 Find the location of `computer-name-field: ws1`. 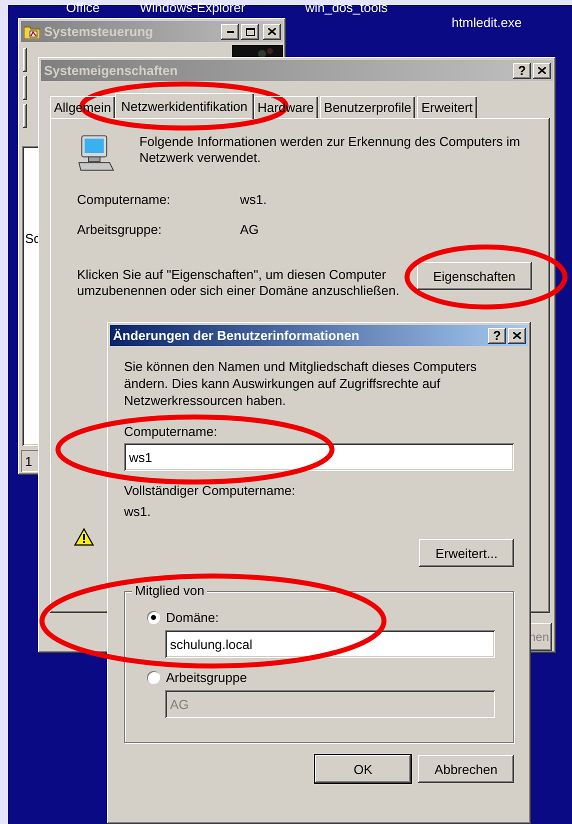

computer-name-field: ws1 is located at coordinates (319, 457).